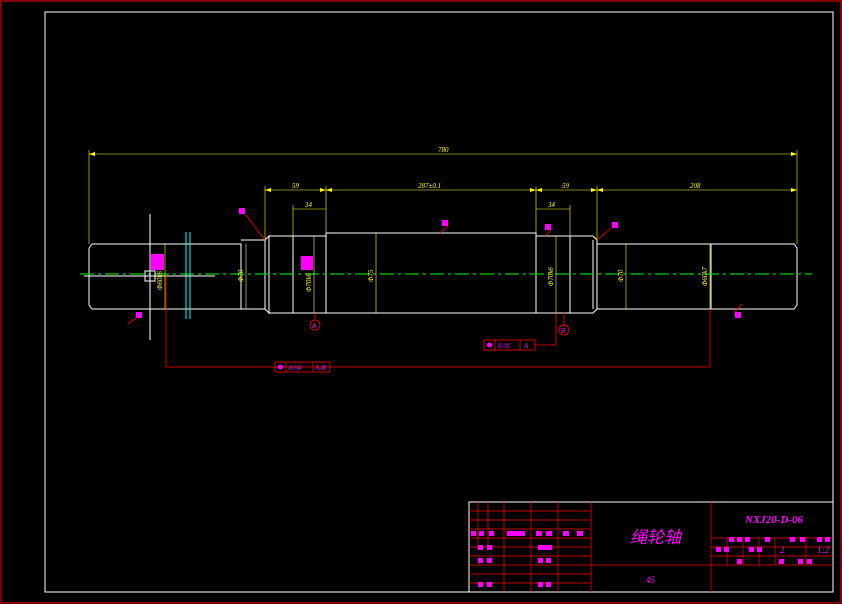 The height and width of the screenshot is (604, 842). What do you see at coordinates (296, 186) in the screenshot?
I see `dim-seg-left: 59` at bounding box center [296, 186].